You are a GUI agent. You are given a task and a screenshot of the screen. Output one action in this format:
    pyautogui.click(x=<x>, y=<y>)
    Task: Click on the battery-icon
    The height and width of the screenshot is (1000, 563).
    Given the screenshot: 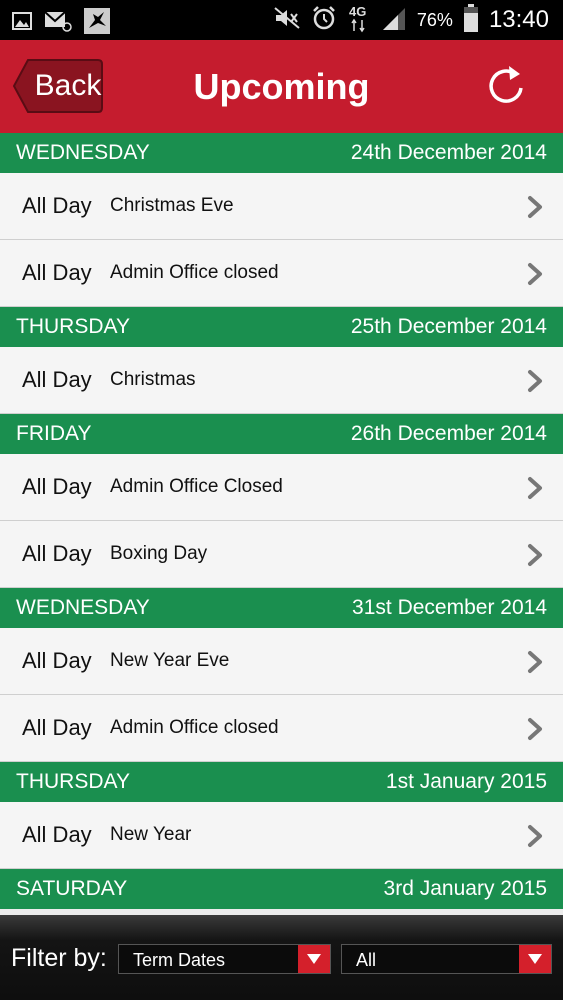 What is the action you would take?
    pyautogui.click(x=471, y=20)
    